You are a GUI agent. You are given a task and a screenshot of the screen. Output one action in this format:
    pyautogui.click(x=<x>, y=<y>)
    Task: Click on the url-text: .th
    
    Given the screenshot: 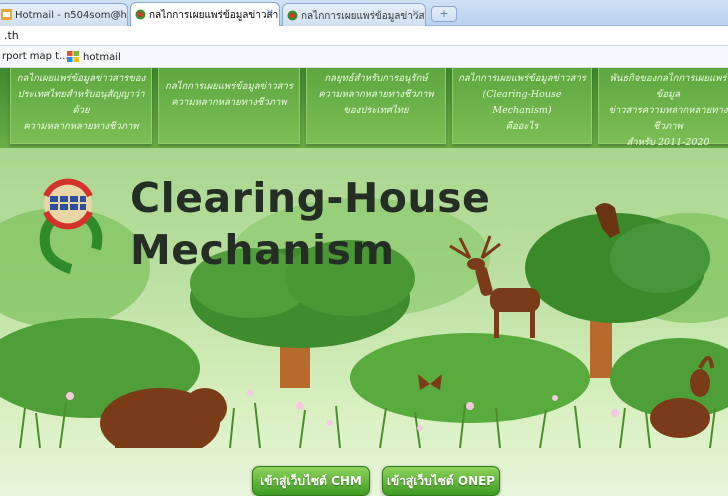 What is the action you would take?
    pyautogui.click(x=11, y=35)
    